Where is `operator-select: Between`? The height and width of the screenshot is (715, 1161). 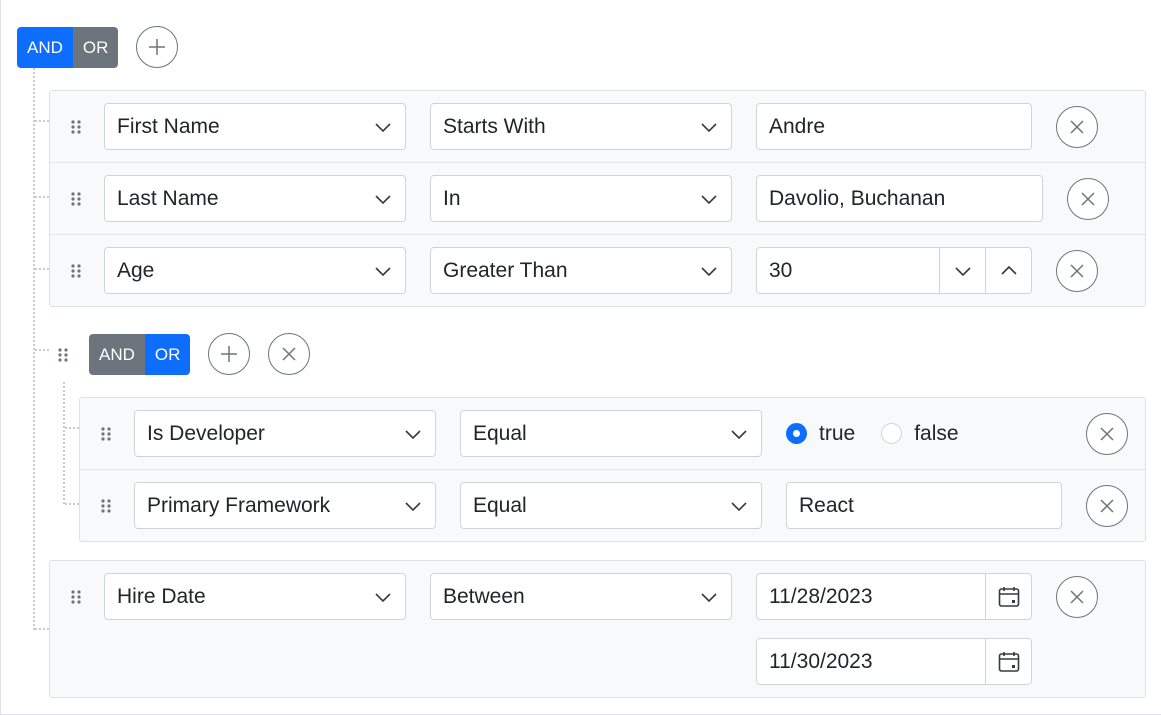 operator-select: Between is located at coordinates (581, 596).